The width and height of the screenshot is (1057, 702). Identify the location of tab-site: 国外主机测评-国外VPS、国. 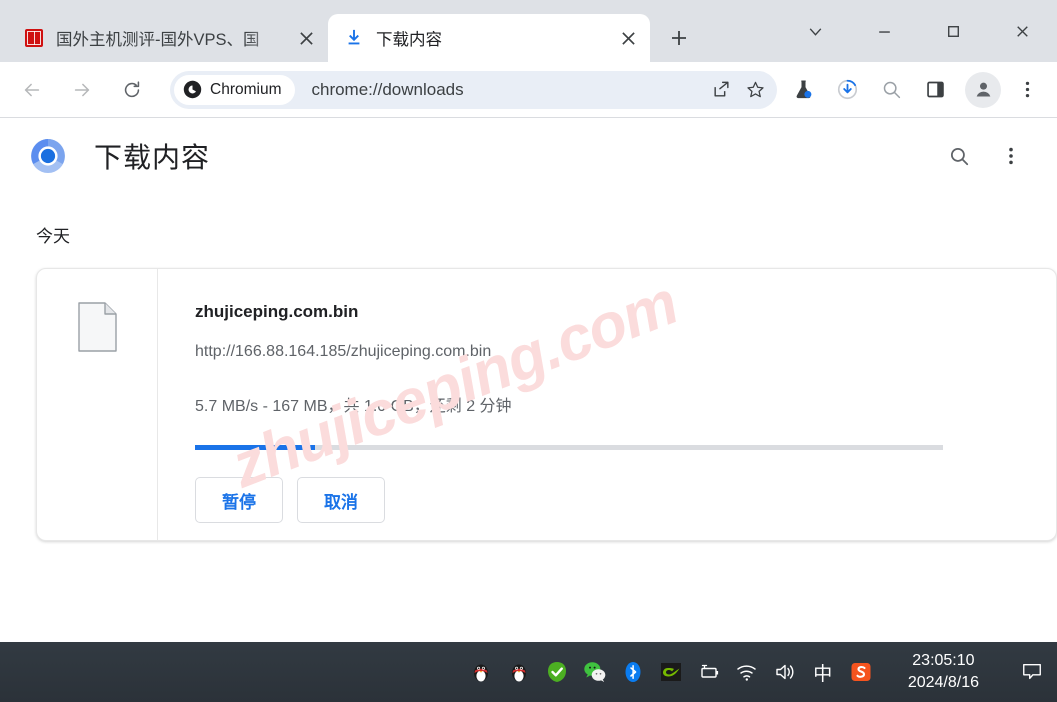
(168, 38).